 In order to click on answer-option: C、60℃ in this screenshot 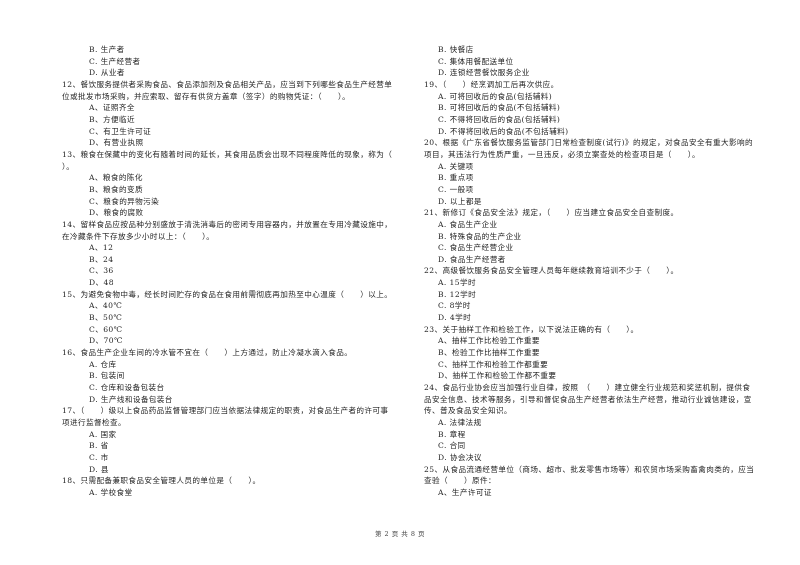, I will do `click(106, 329)`.